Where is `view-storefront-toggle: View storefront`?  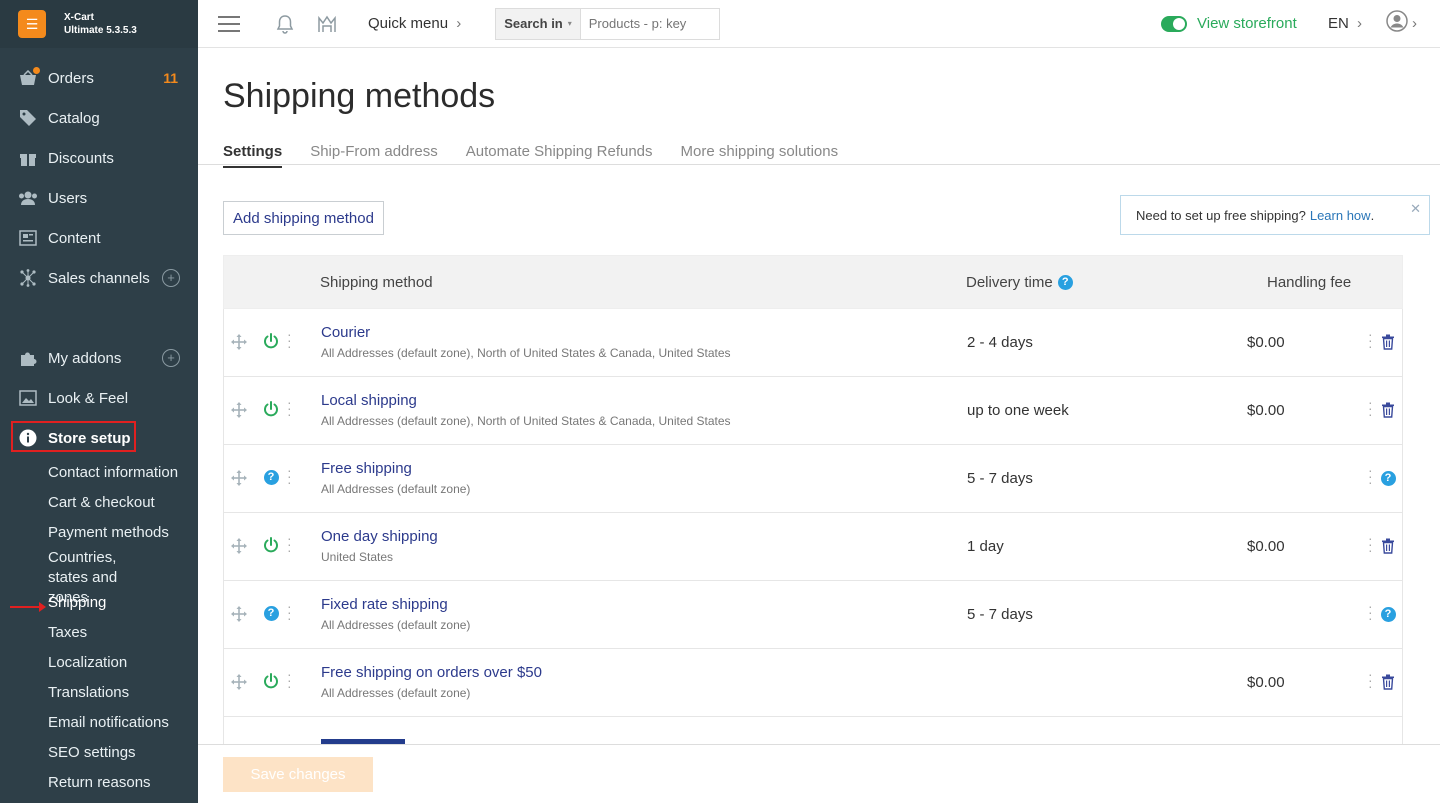 view-storefront-toggle: View storefront is located at coordinates (1229, 23).